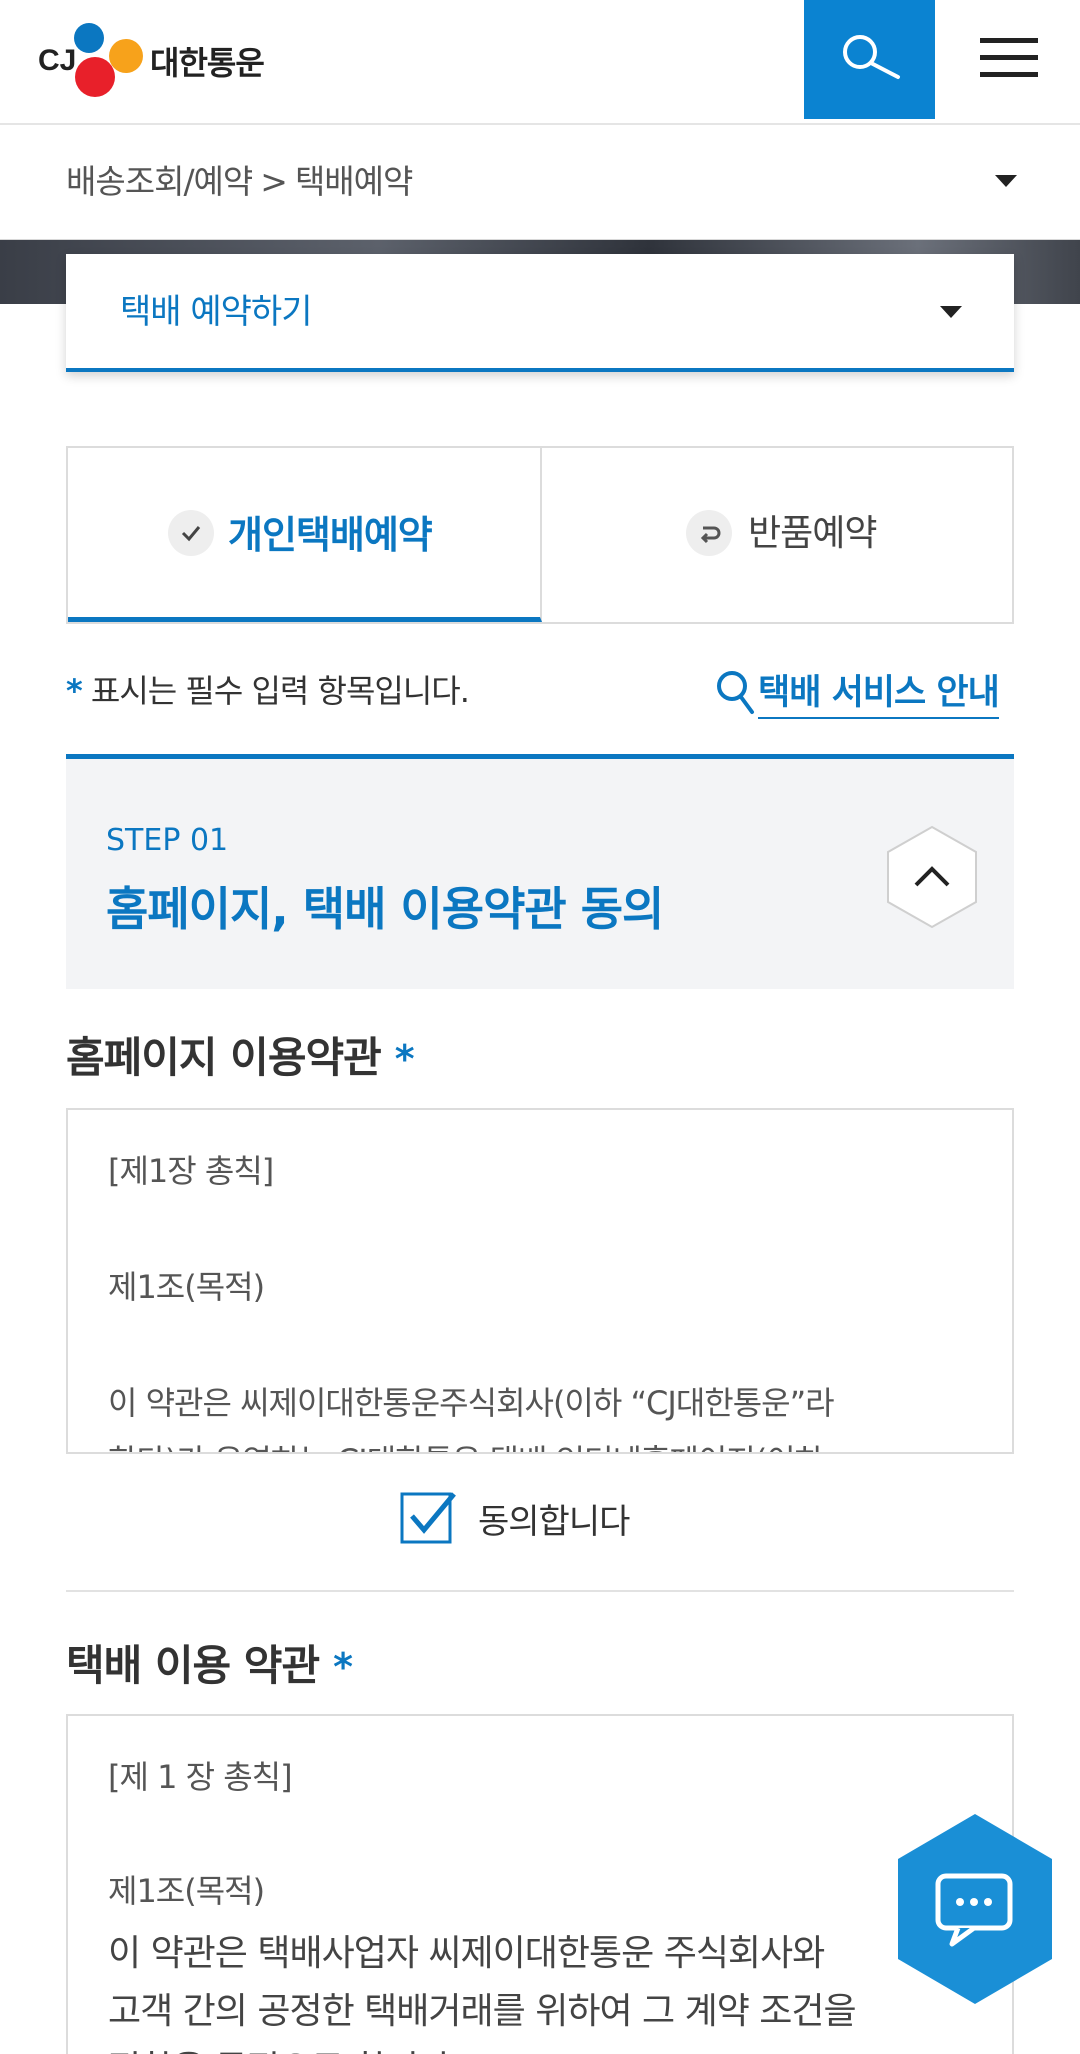 This screenshot has height=2054, width=1080. What do you see at coordinates (385, 909) in the screenshot?
I see `step-title: 홈페이지, 택배 이용약관 동의` at bounding box center [385, 909].